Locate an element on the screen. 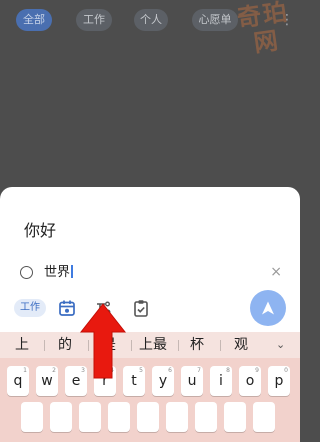  key-letter: q is located at coordinates (18, 381).